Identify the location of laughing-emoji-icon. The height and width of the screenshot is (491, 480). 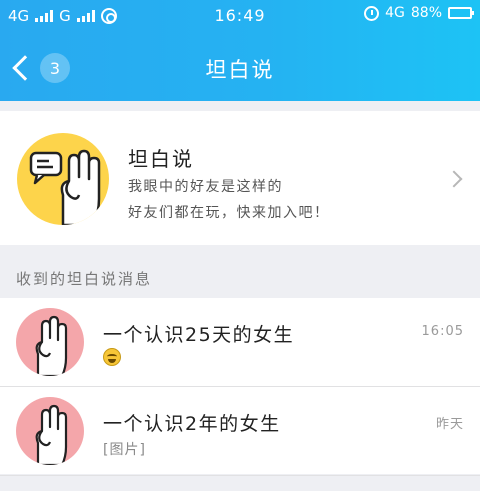
(112, 357).